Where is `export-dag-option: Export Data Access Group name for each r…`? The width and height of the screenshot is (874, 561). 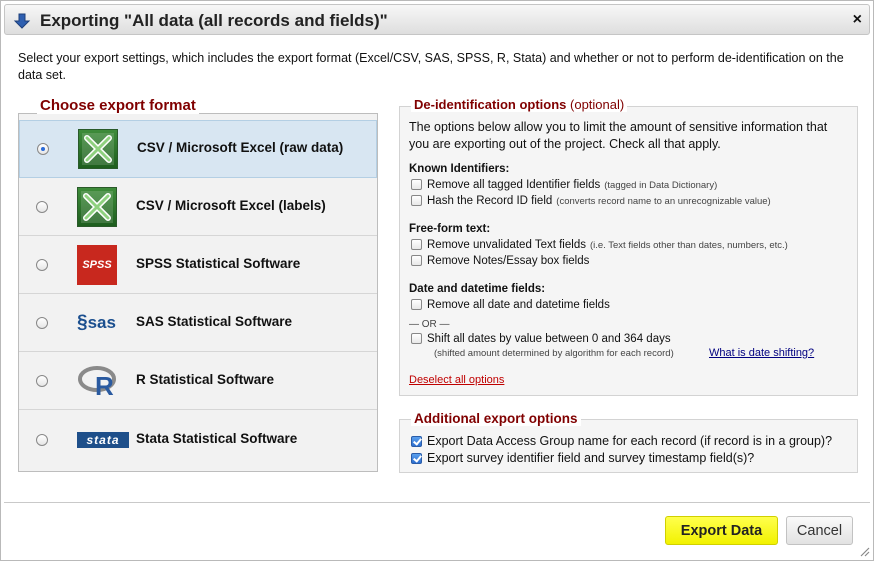
export-dag-option: Export Data Access Group name for each r… is located at coordinates (621, 441).